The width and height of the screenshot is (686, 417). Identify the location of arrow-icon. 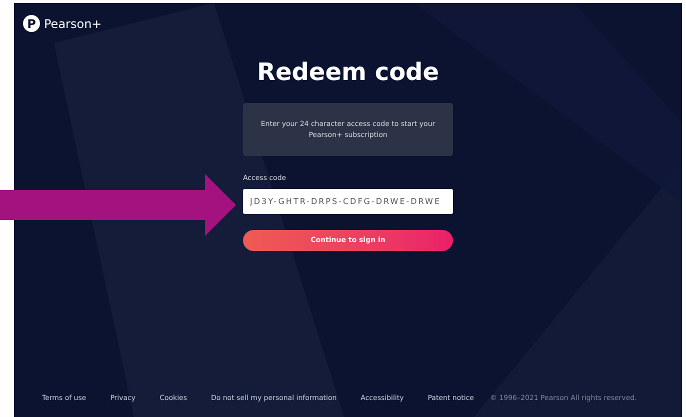
(118, 205).